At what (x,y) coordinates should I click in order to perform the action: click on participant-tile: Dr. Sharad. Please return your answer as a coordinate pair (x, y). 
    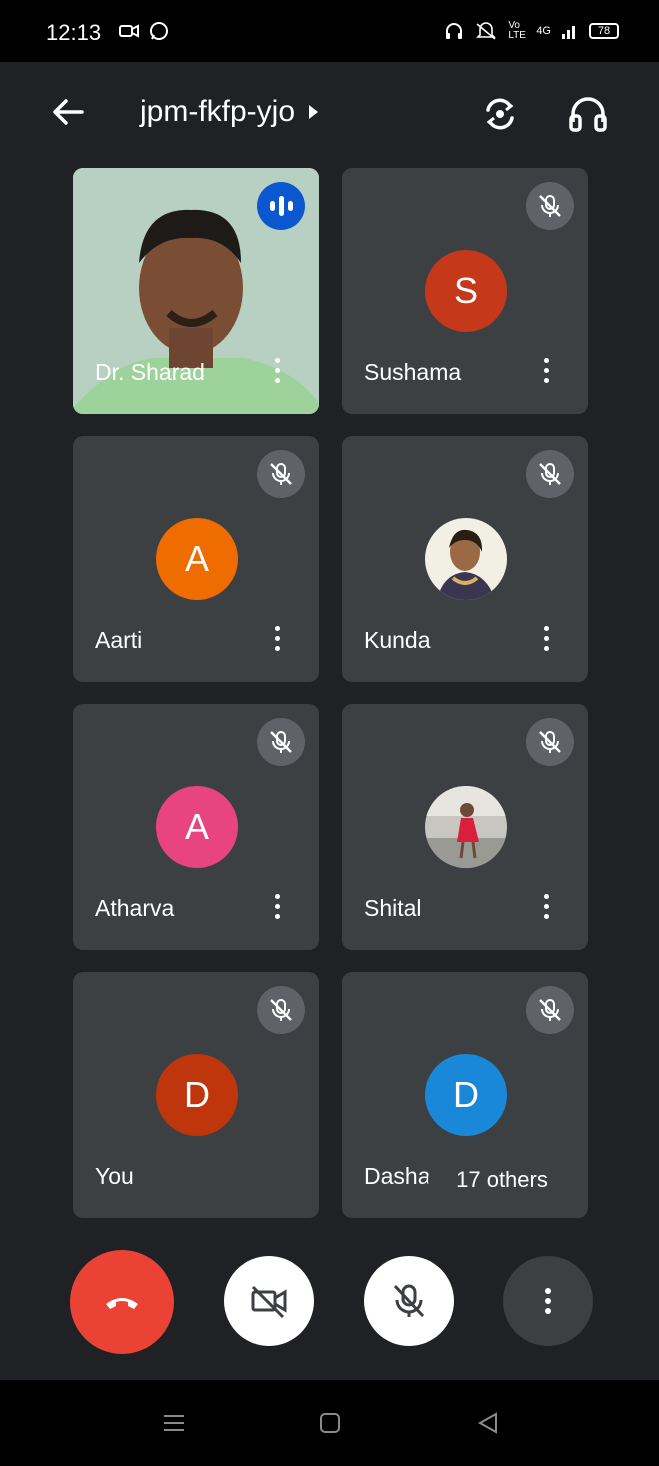
    Looking at the image, I should click on (196, 291).